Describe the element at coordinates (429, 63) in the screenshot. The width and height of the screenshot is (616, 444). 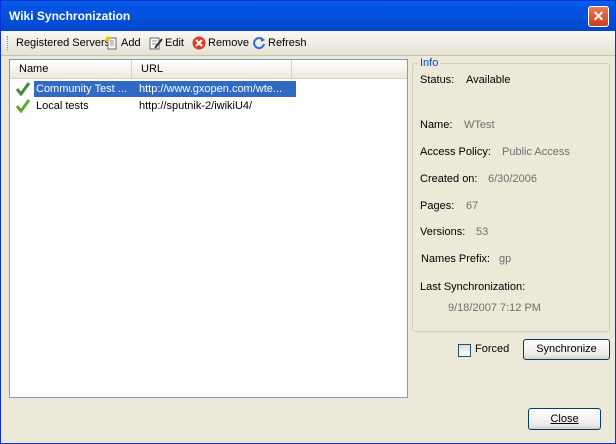
I see `info-legend: Info` at that location.